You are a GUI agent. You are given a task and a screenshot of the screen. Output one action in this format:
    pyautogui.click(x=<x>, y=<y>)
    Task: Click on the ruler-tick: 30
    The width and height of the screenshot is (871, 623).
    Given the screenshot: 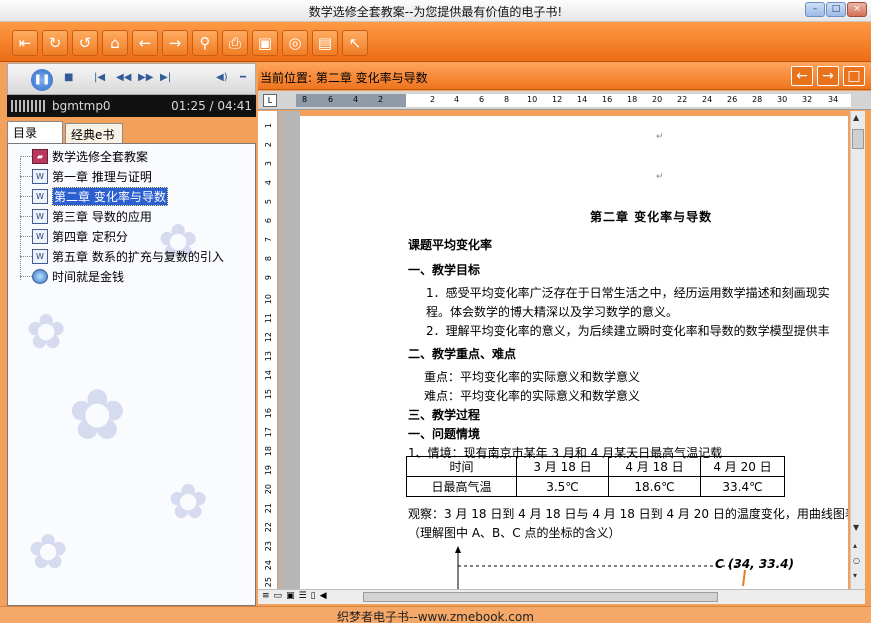 What is the action you would take?
    pyautogui.click(x=782, y=99)
    